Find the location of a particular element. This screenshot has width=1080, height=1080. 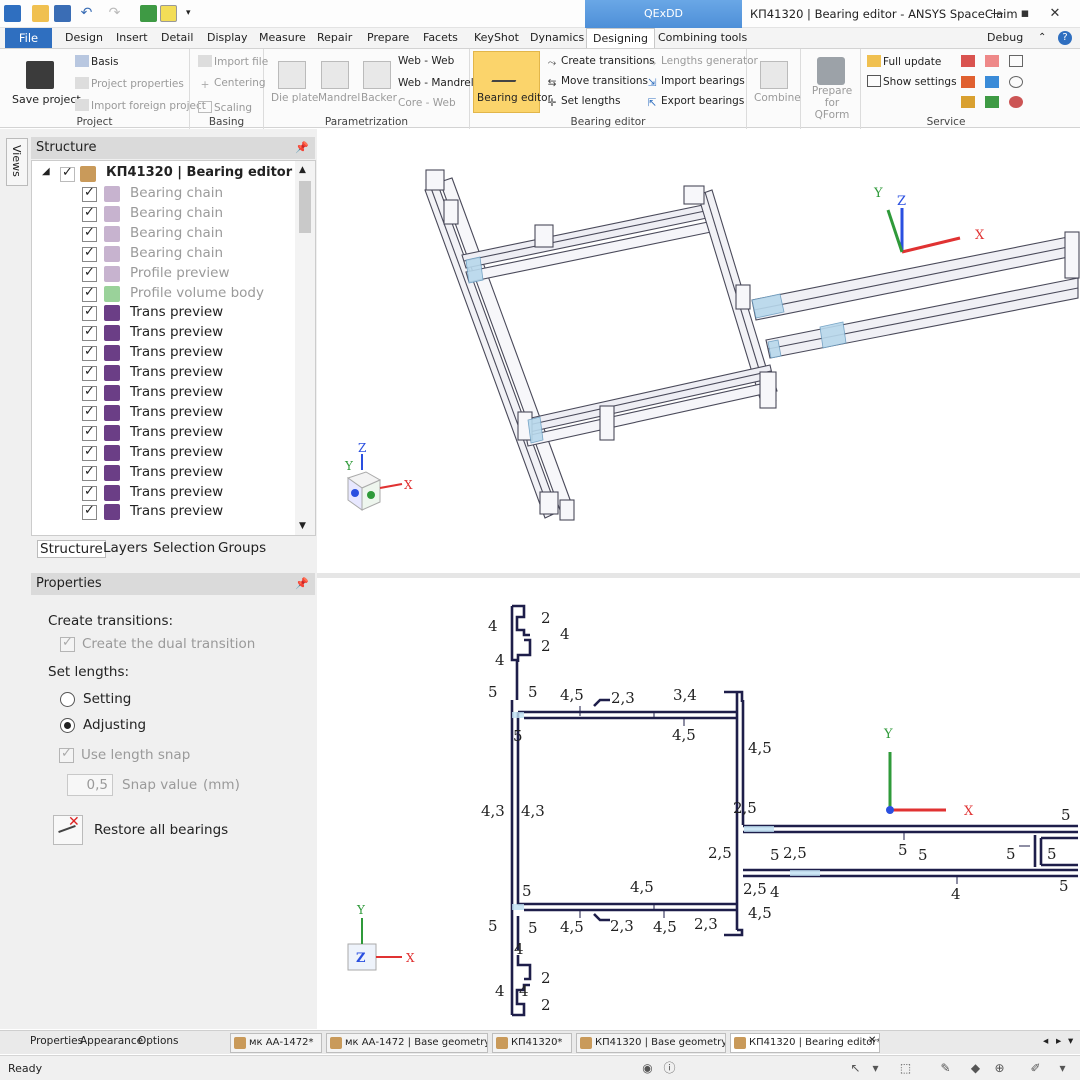

root-checkbox is located at coordinates (67, 173).